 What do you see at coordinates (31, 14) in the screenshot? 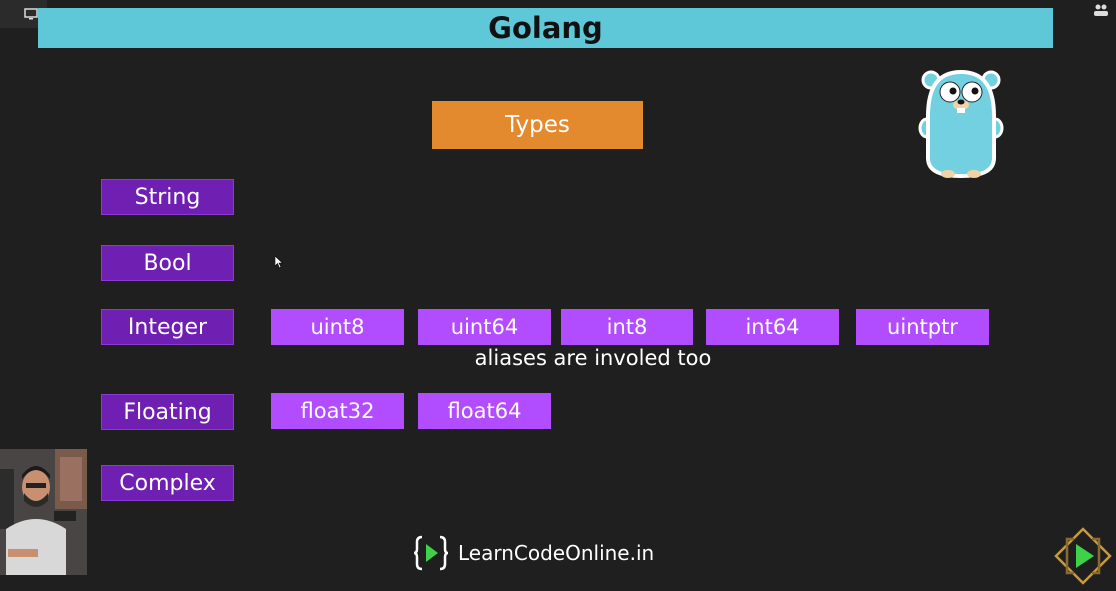
I see `screen-share-icon` at bounding box center [31, 14].